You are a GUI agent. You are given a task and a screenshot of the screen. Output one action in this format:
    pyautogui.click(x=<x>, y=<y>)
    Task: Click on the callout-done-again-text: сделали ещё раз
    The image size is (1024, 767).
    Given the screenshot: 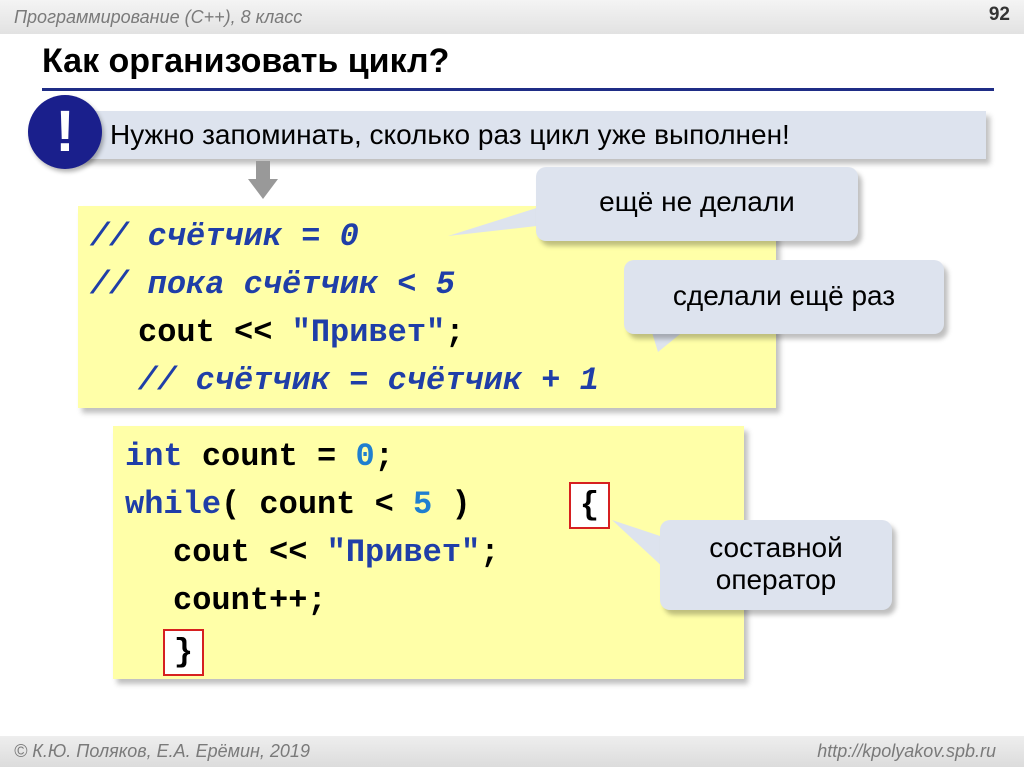 What is the action you would take?
    pyautogui.click(x=784, y=295)
    